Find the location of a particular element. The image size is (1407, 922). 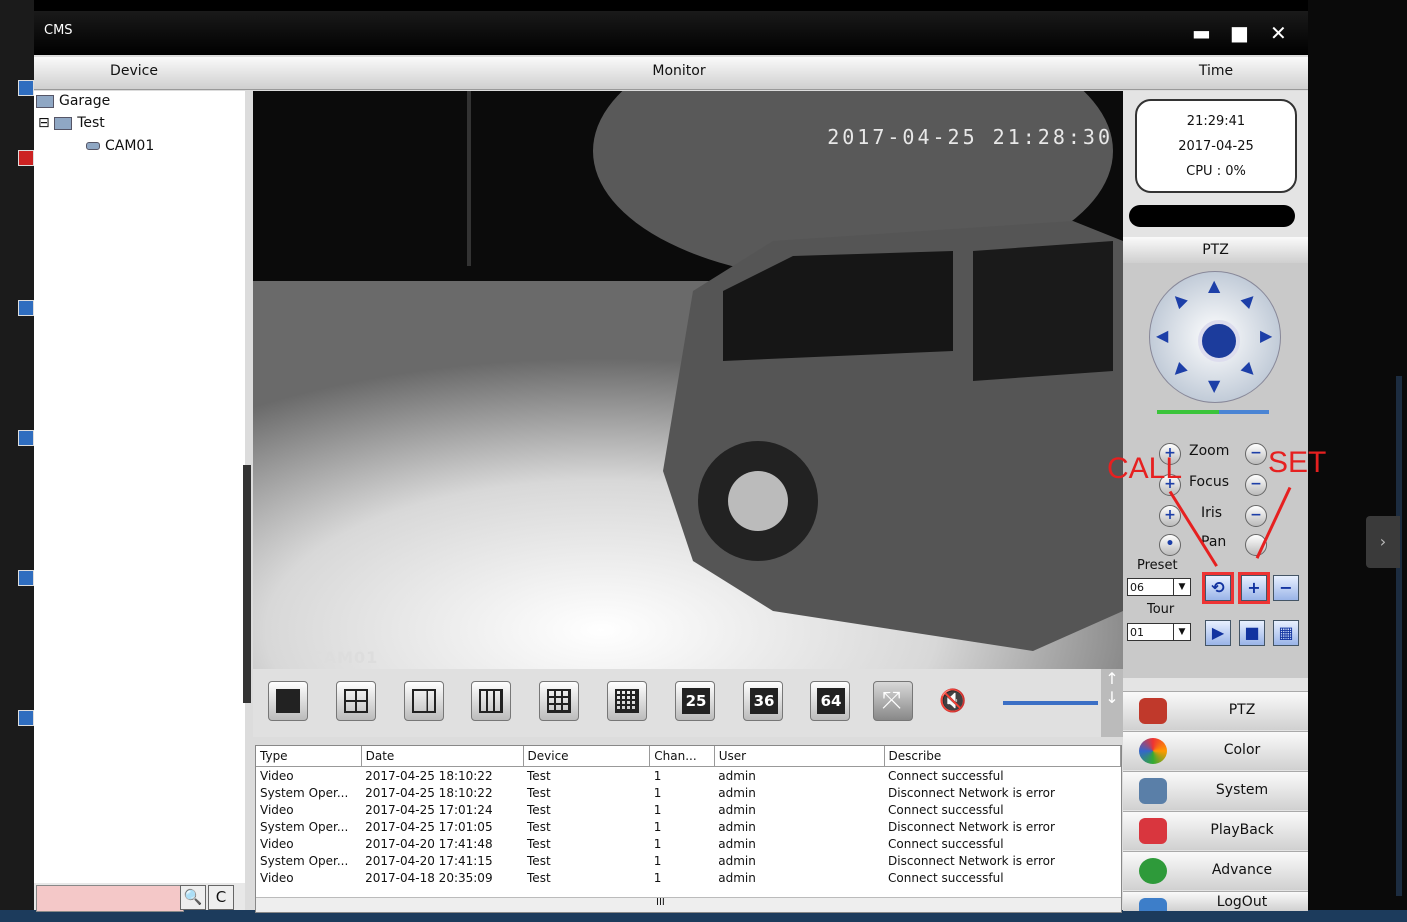

tour-stop-button: ■ is located at coordinates (1252, 633).